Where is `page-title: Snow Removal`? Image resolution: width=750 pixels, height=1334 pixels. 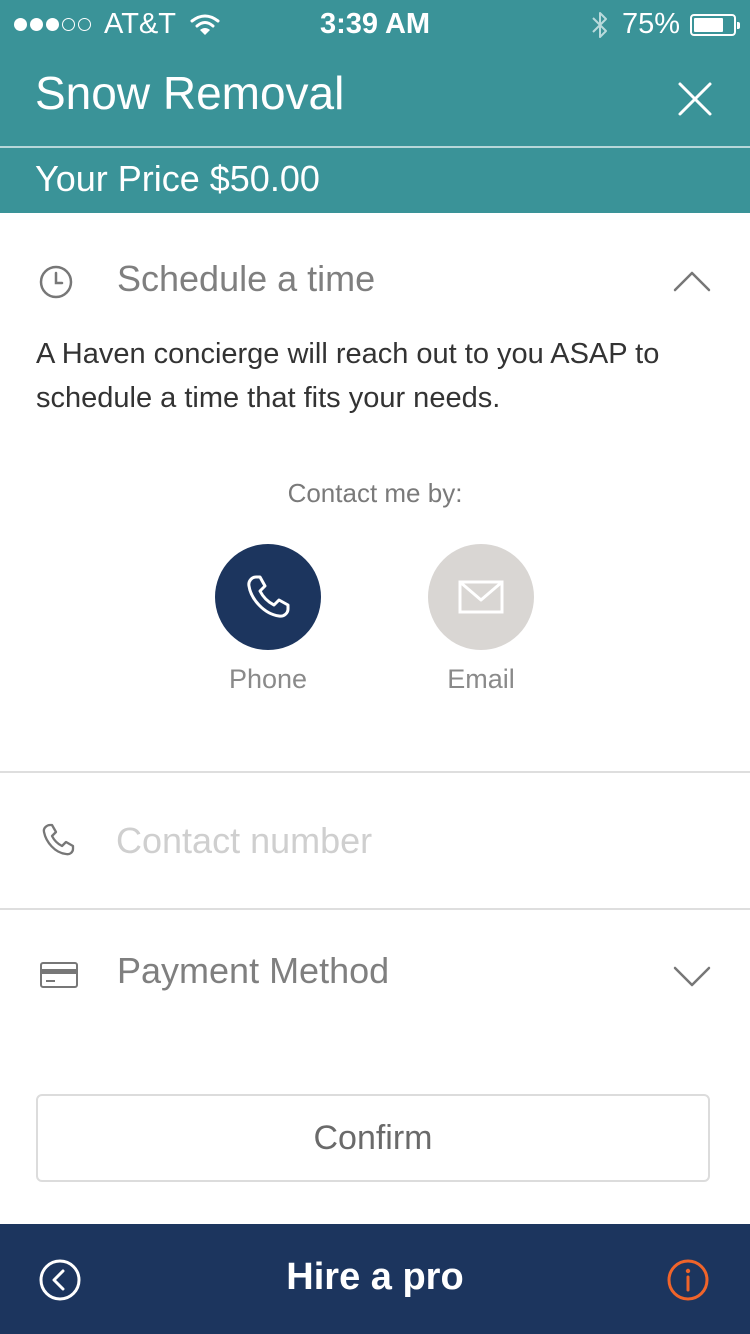 page-title: Snow Removal is located at coordinates (190, 93).